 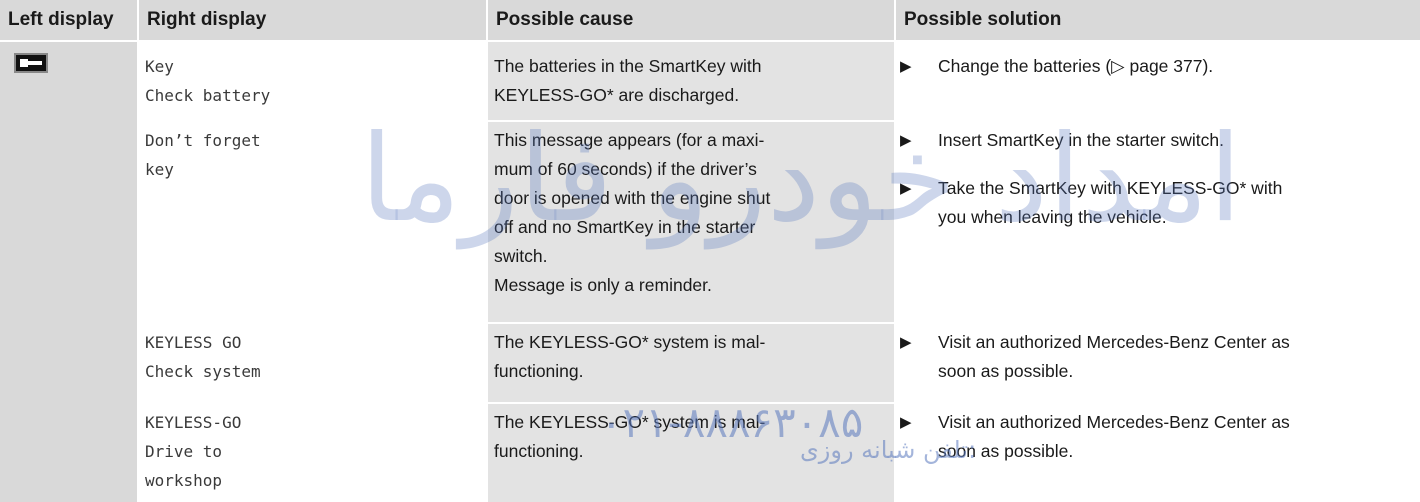 What do you see at coordinates (312, 20) in the screenshot?
I see `header-right-display: Right display` at bounding box center [312, 20].